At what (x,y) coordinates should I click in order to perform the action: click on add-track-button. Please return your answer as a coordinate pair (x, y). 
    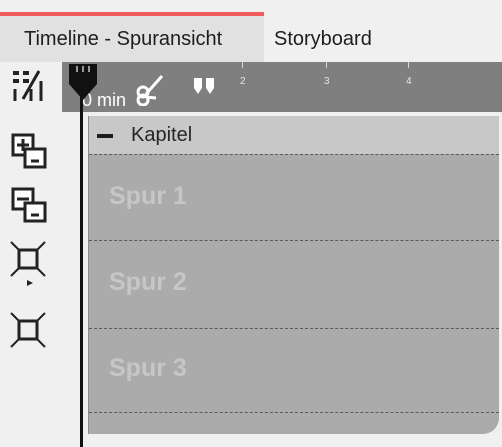
    Looking at the image, I should click on (29, 151).